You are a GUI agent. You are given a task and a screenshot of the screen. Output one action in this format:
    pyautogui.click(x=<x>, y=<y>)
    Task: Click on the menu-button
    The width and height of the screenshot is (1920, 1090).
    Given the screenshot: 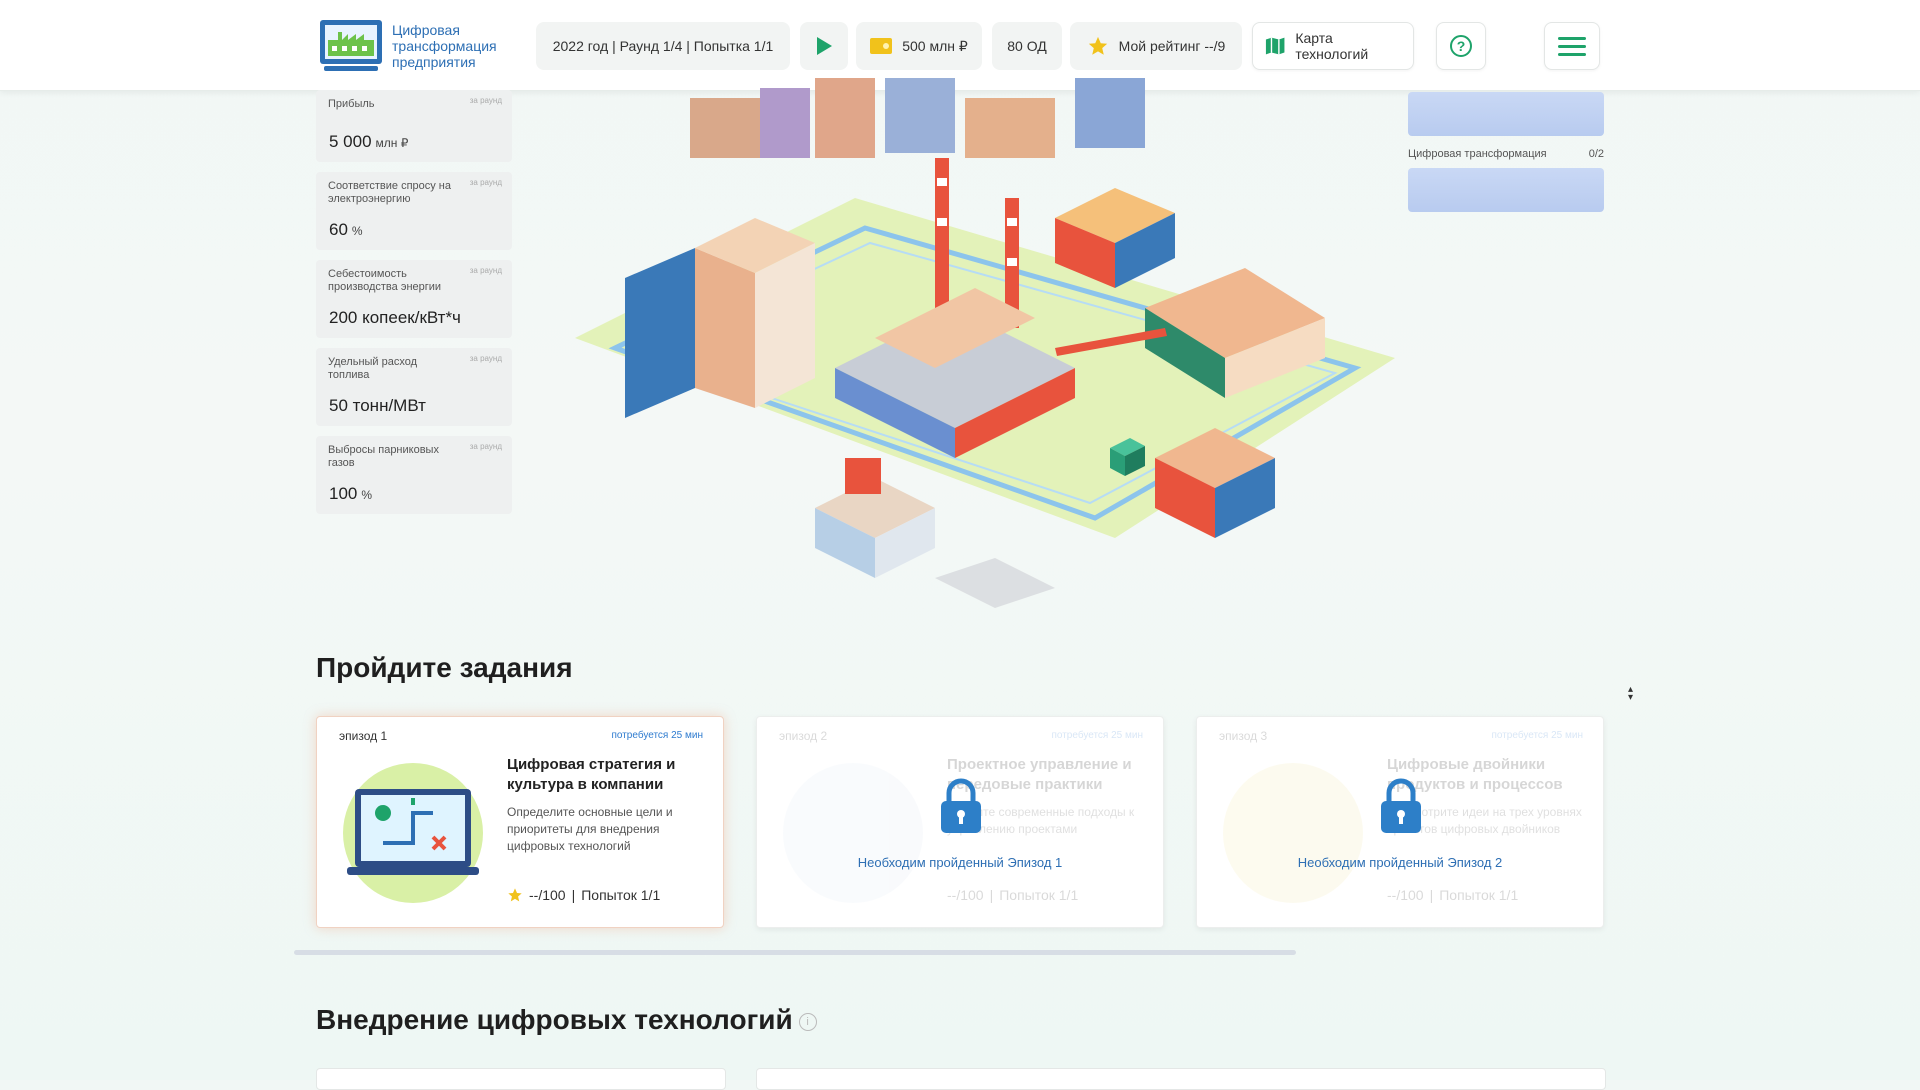 What is the action you would take?
    pyautogui.click(x=1572, y=46)
    